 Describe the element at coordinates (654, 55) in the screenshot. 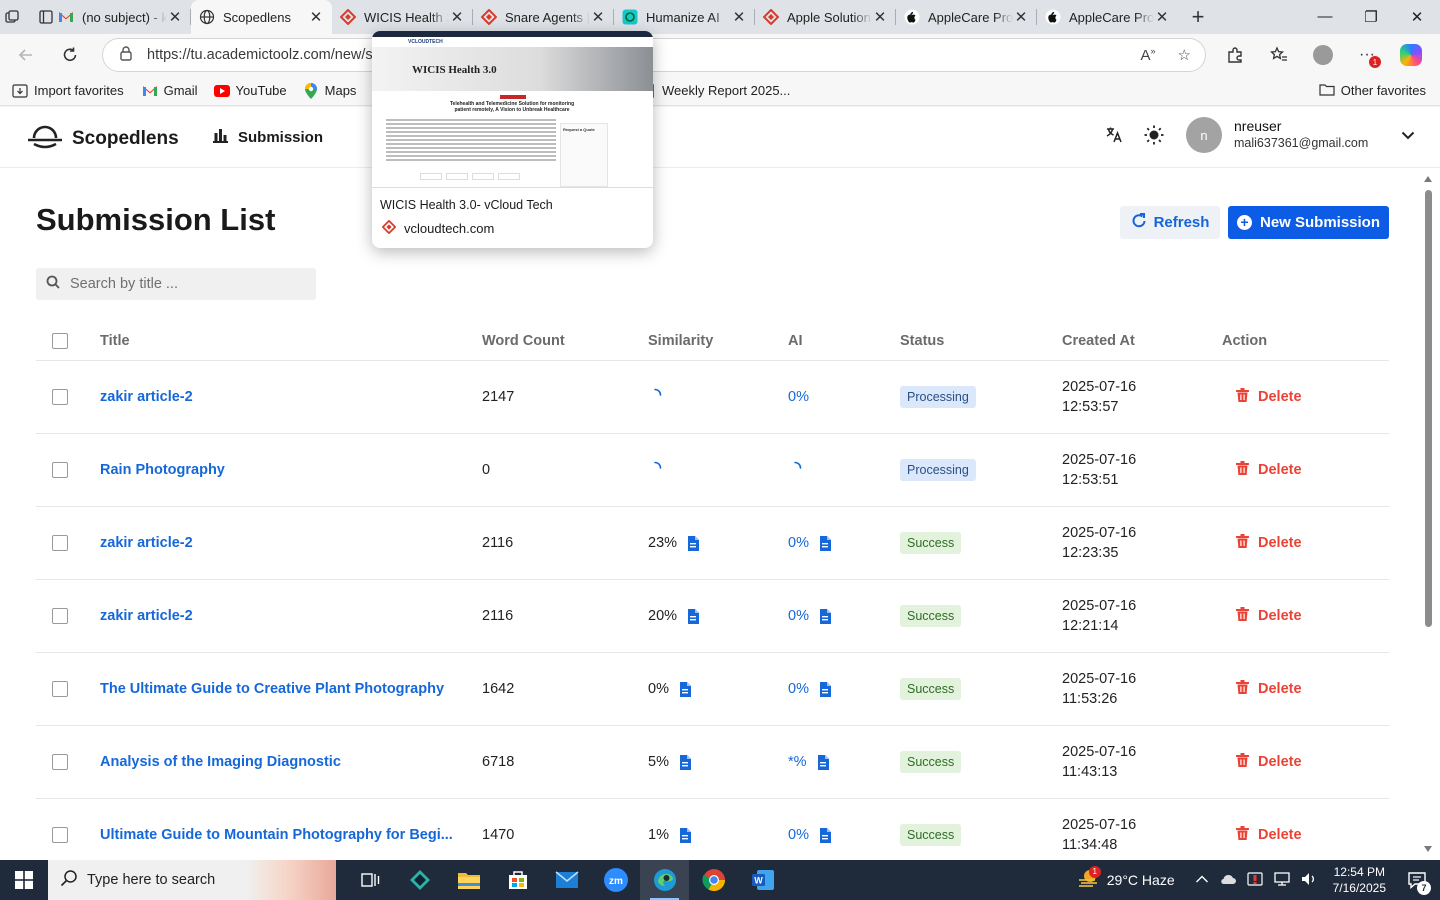

I see `address-bar: https://tu.academictoolz.com/new/s A» ☆` at that location.